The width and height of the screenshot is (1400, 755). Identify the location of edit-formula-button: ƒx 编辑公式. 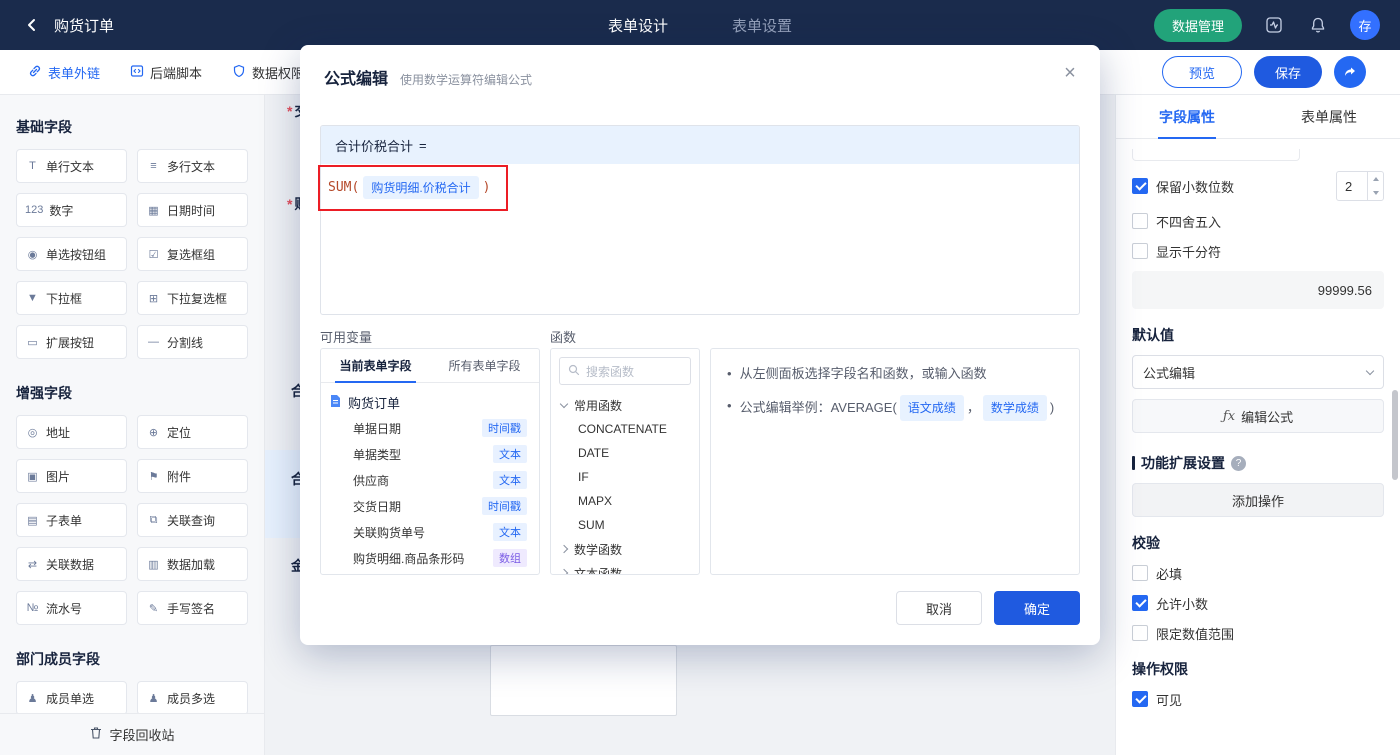
(1258, 416).